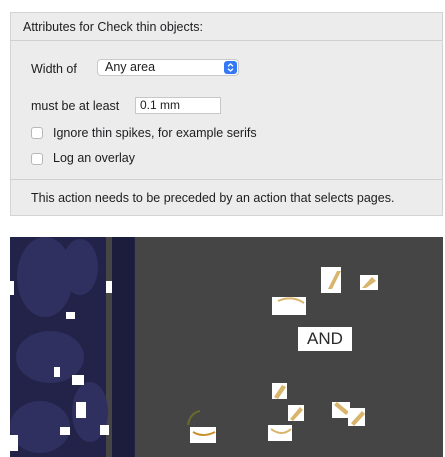 This screenshot has height=457, width=445. What do you see at coordinates (75, 106) in the screenshot?
I see `min-width-label: must be at least` at bounding box center [75, 106].